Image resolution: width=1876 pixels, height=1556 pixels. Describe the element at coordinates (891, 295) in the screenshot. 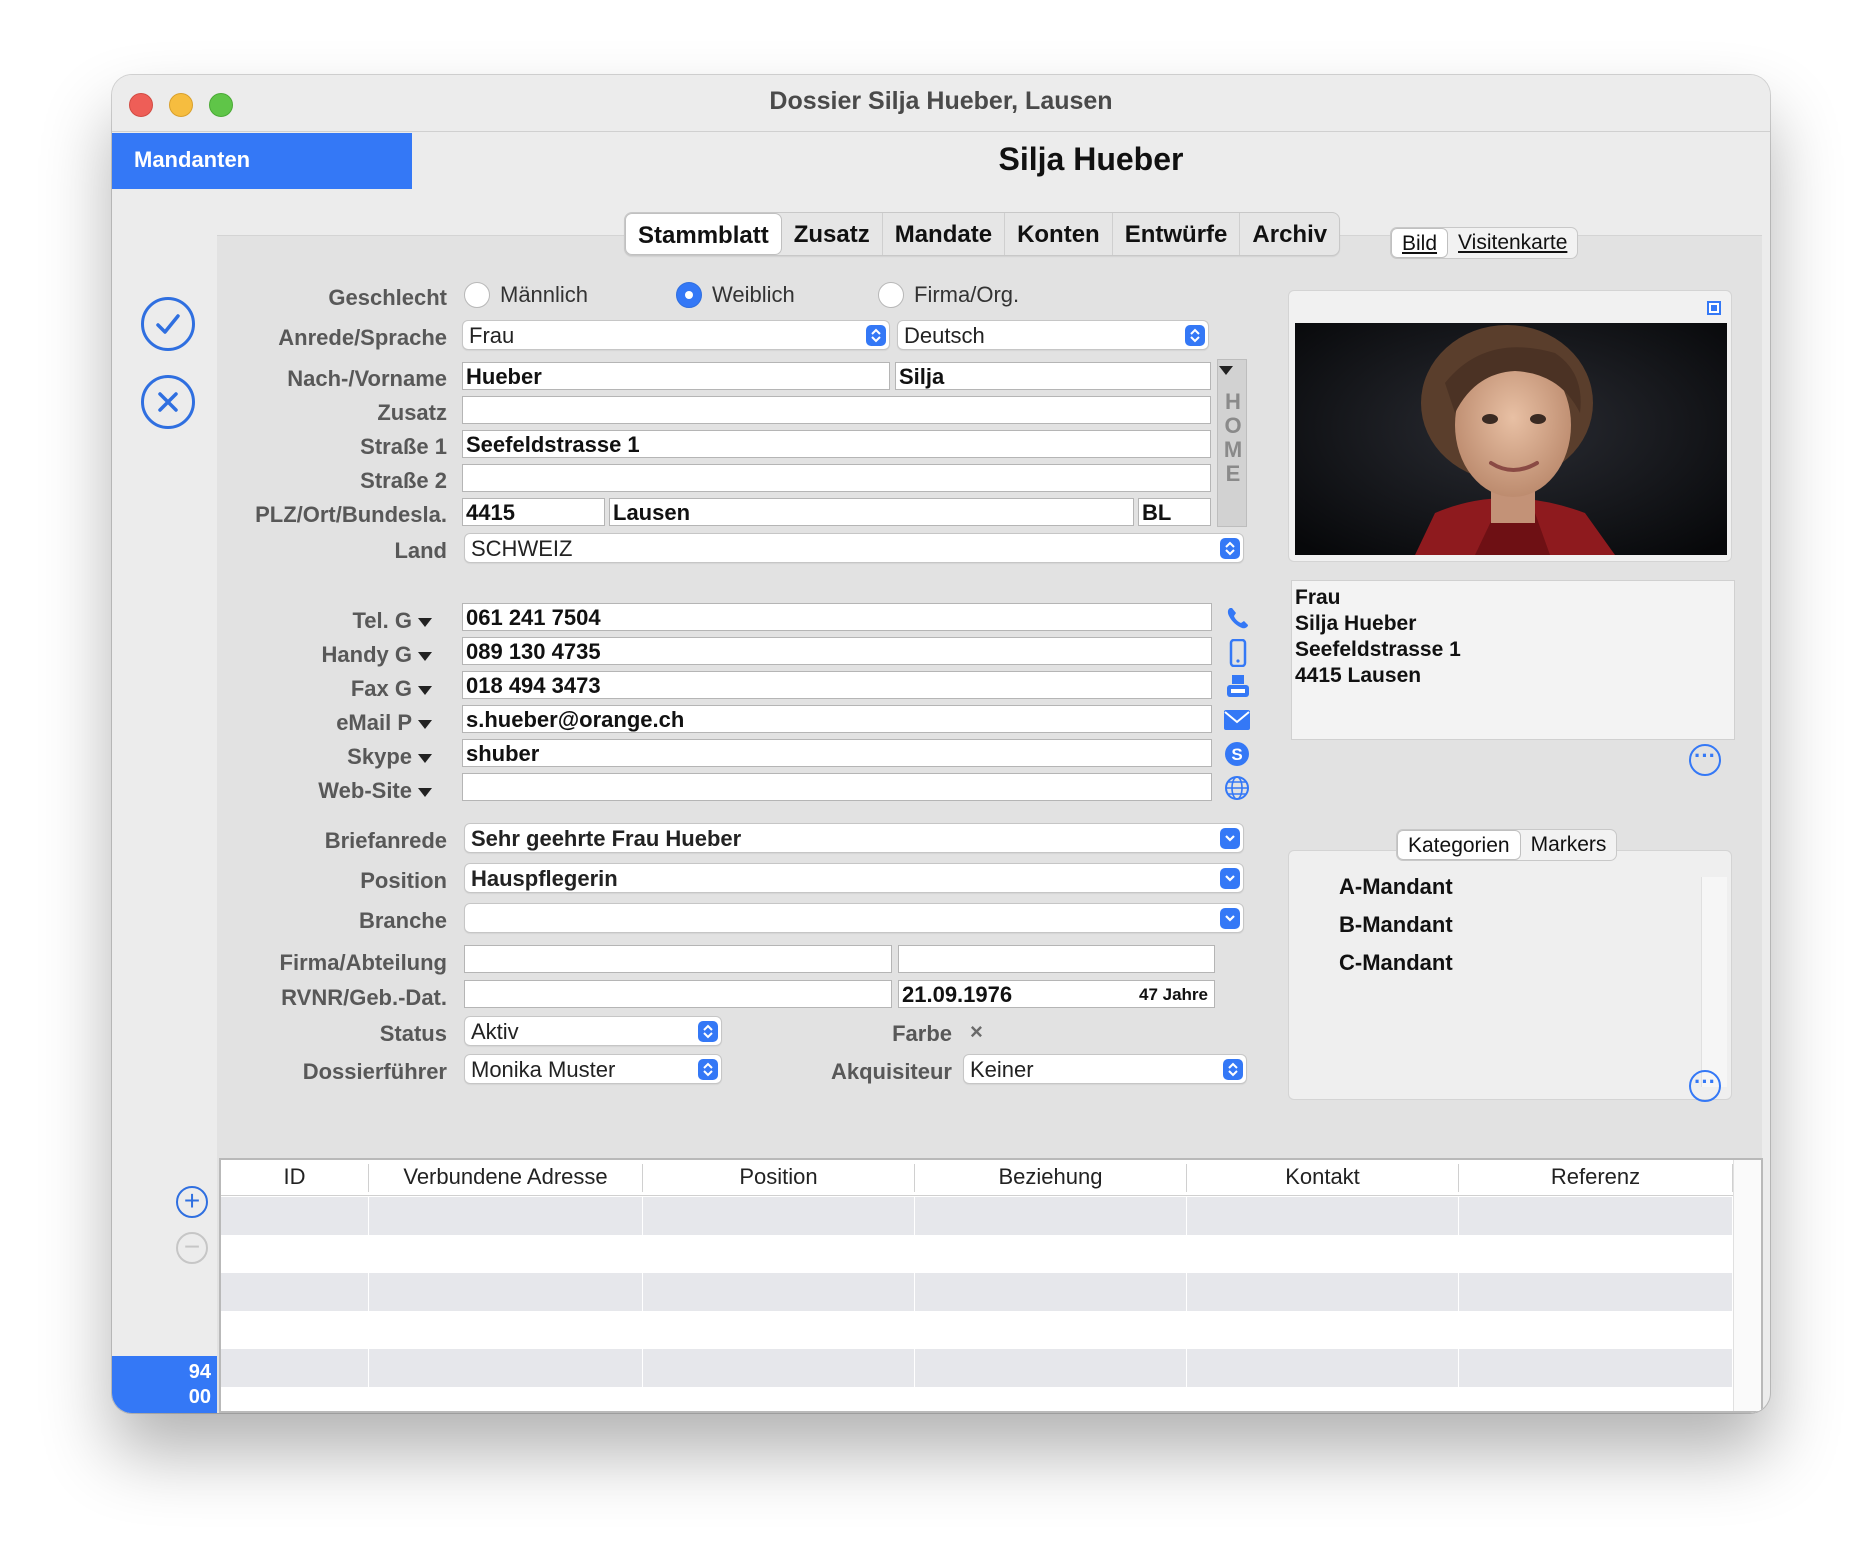

I see `radio-firma` at that location.